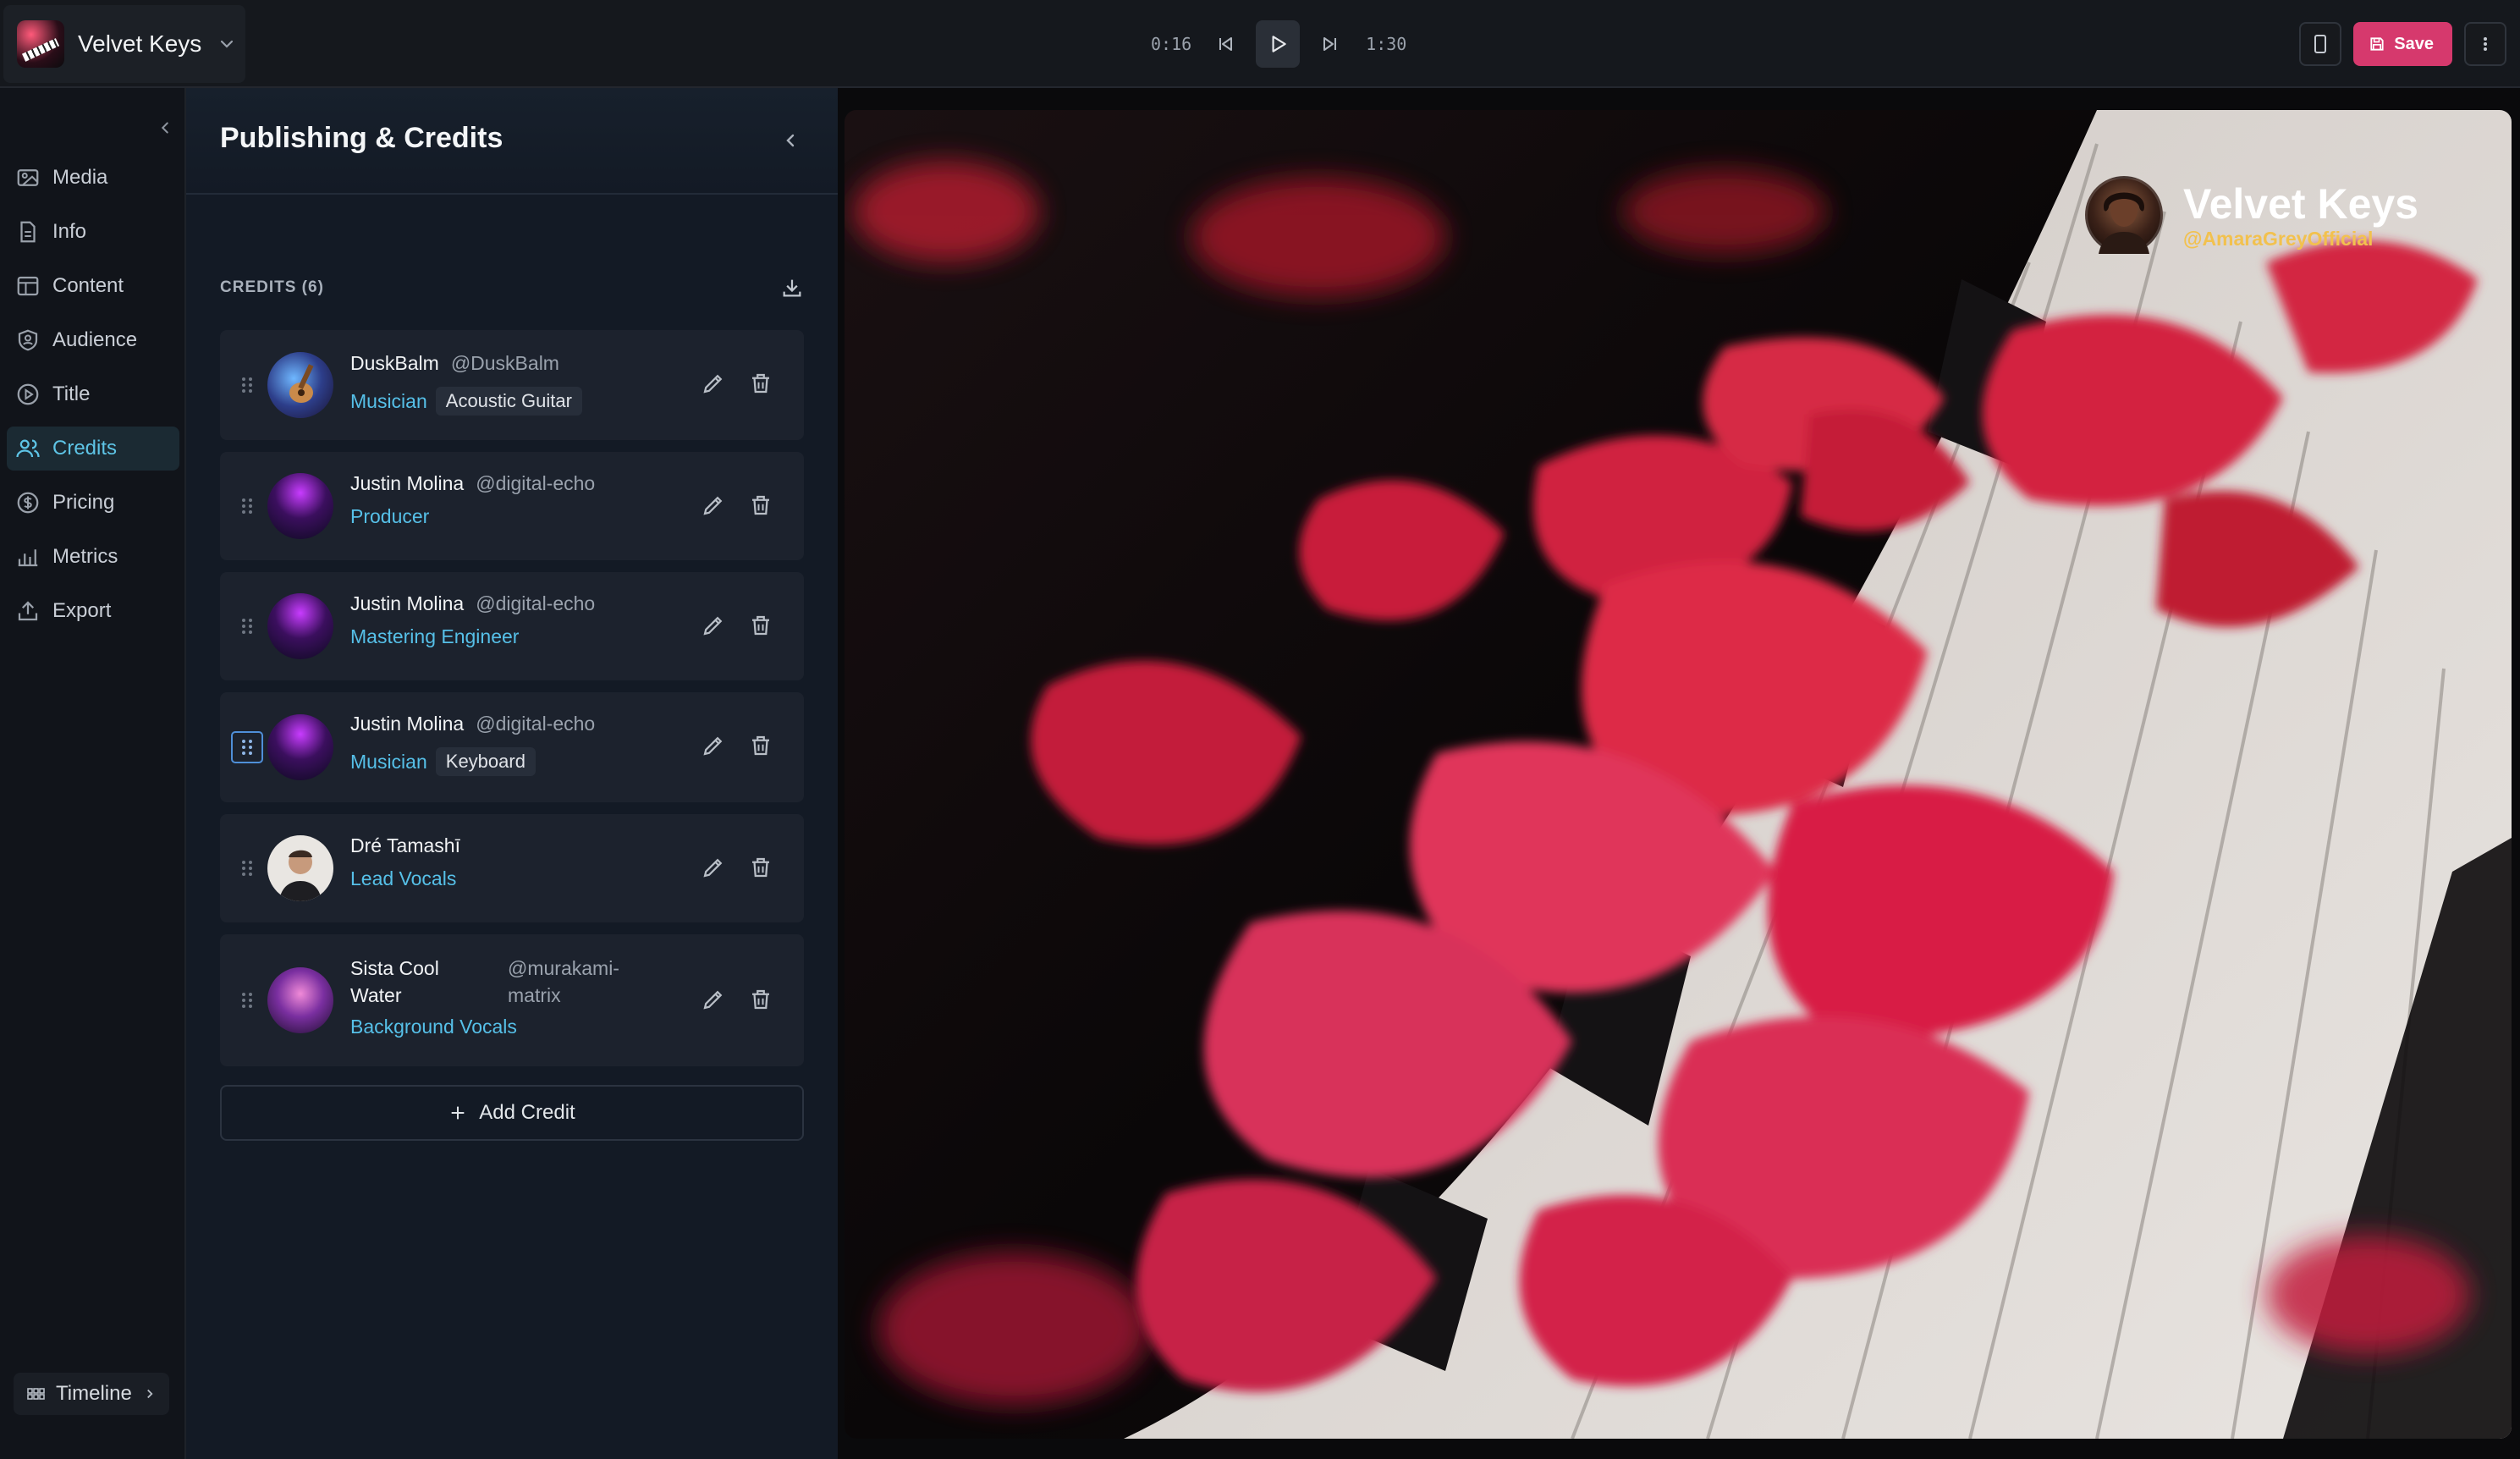 The height and width of the screenshot is (1459, 2520). What do you see at coordinates (1225, 44) in the screenshot?
I see `skip-back-button` at bounding box center [1225, 44].